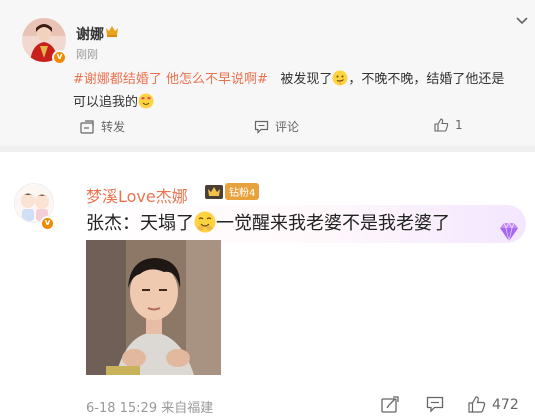 Image resolution: width=535 pixels, height=419 pixels. What do you see at coordinates (170, 79) in the screenshot?
I see `topic-link: #谢娜都结婚了 他怎么不早说啊#` at bounding box center [170, 79].